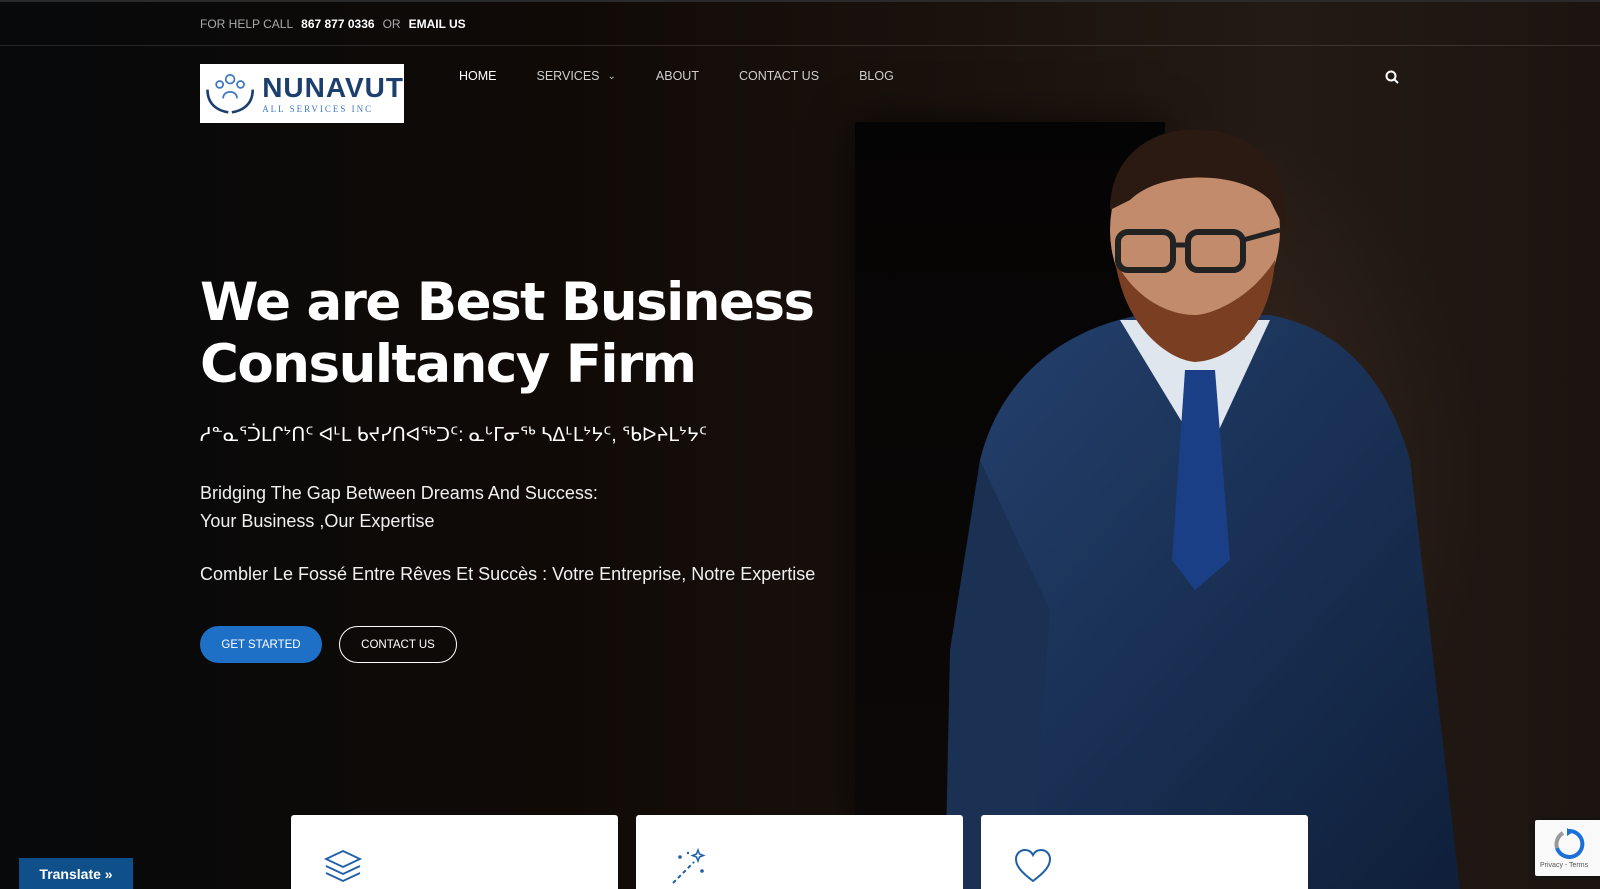 The width and height of the screenshot is (1600, 889). Describe the element at coordinates (779, 76) in the screenshot. I see `nav-contact-us: CONTACT US` at that location.